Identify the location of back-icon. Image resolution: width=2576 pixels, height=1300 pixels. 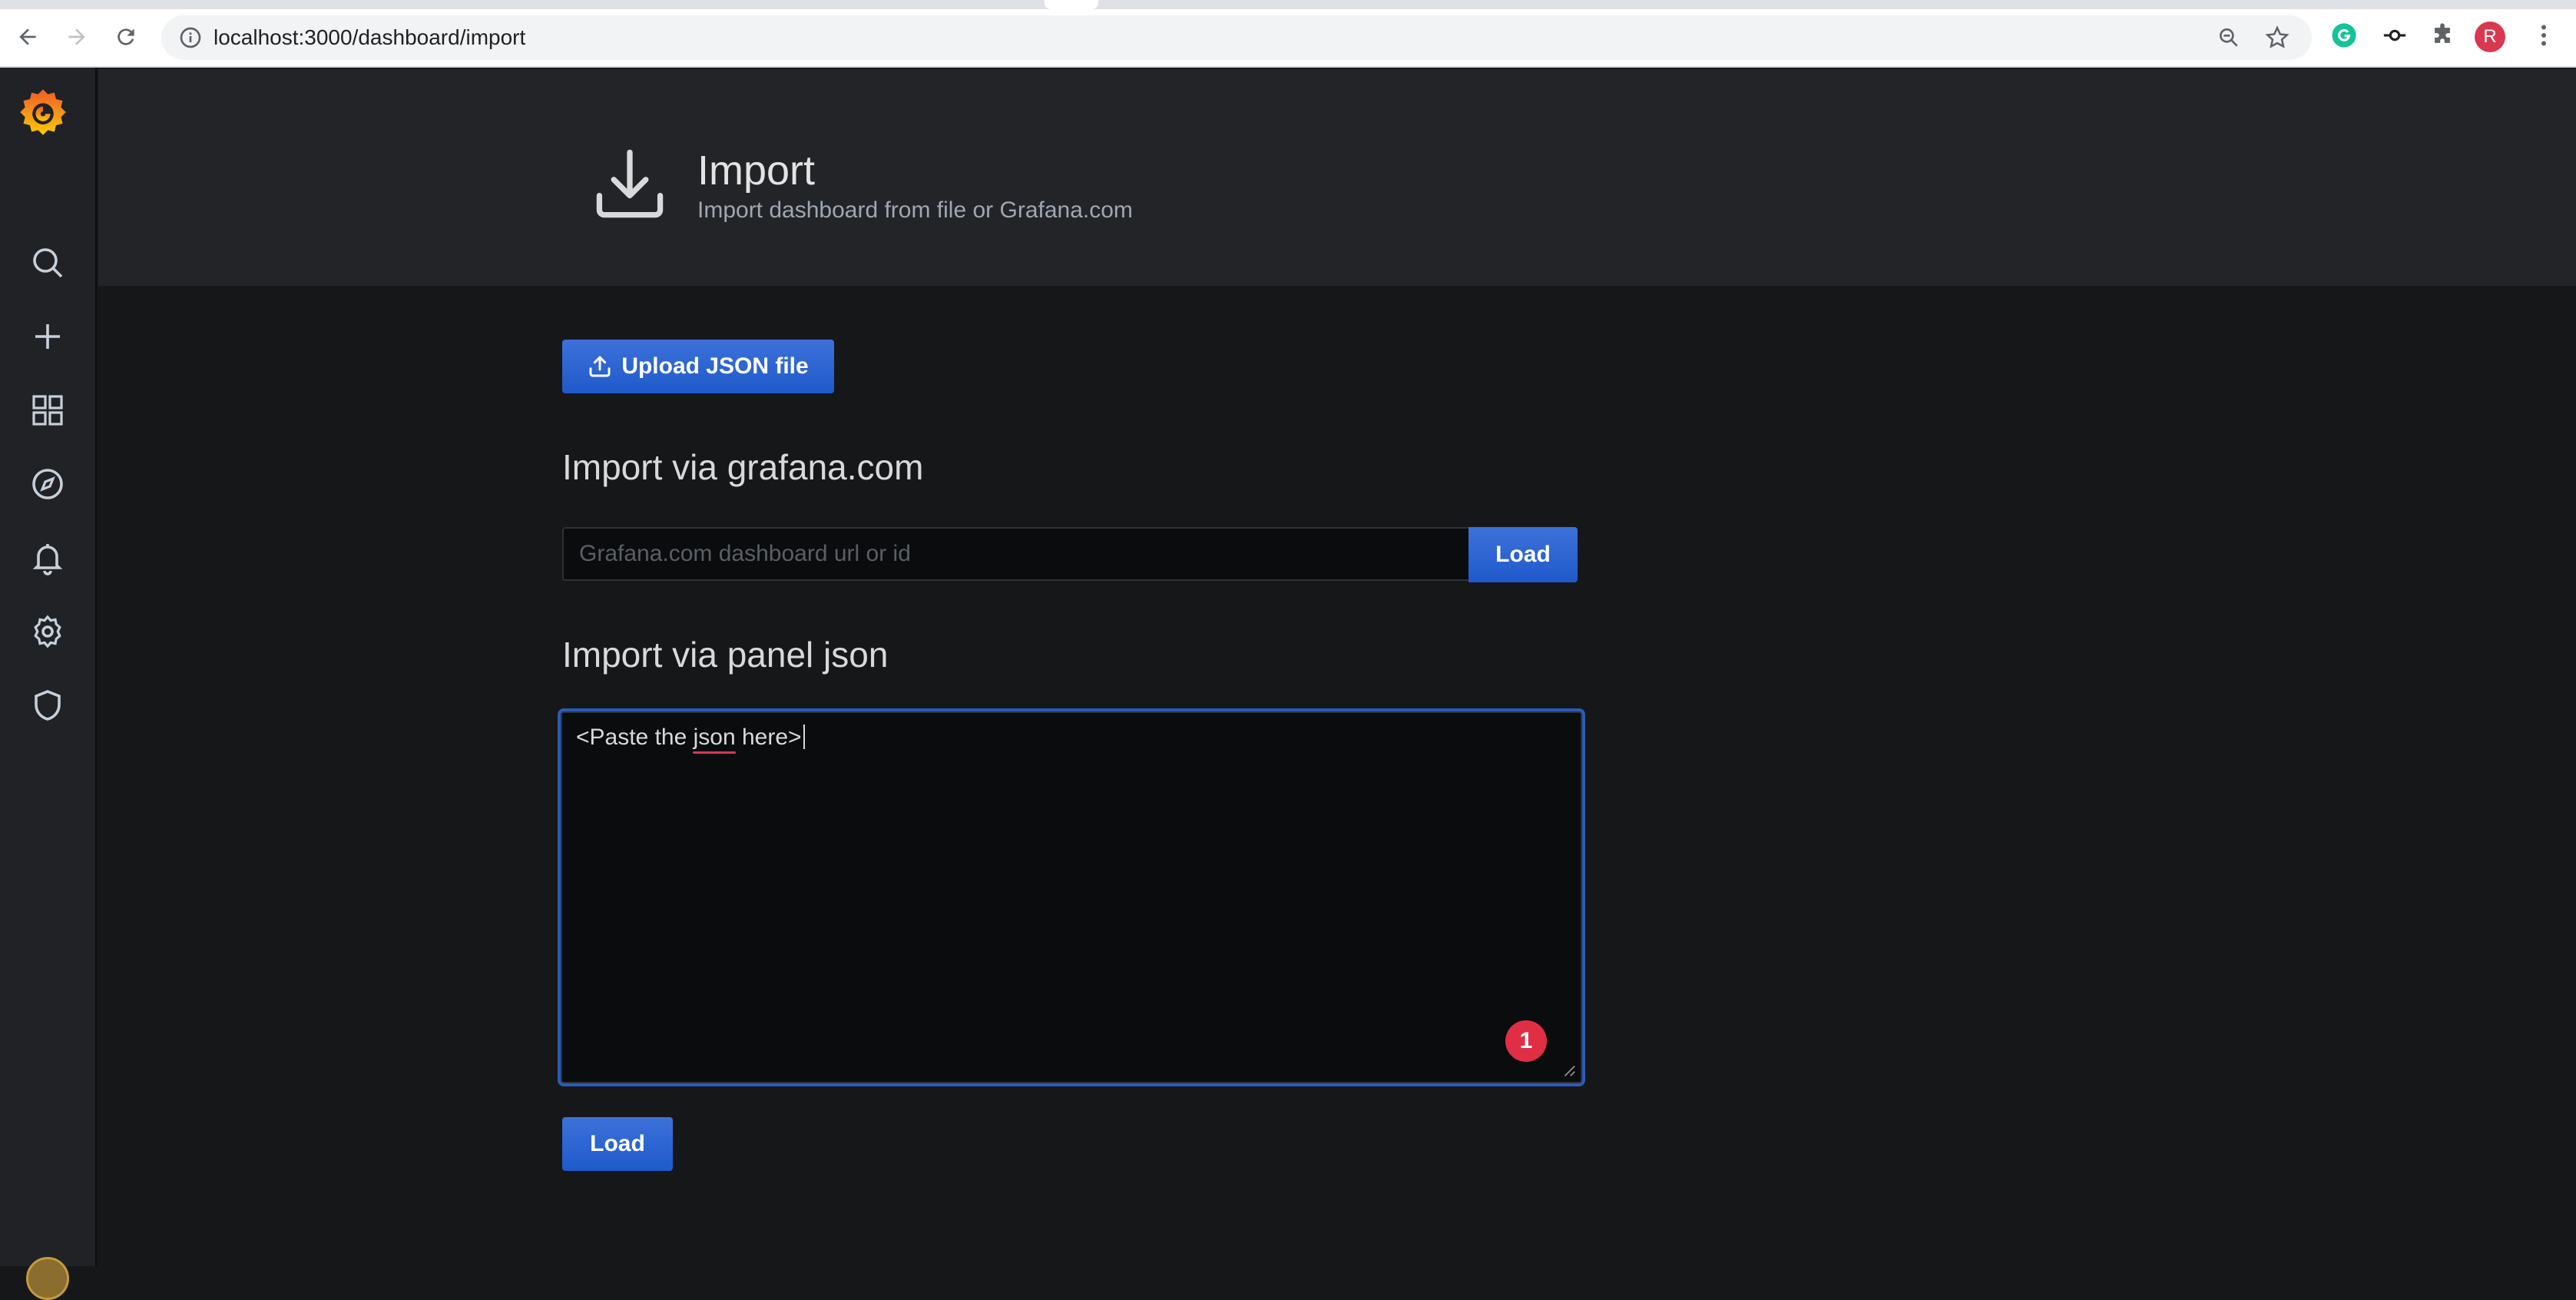
(28, 36).